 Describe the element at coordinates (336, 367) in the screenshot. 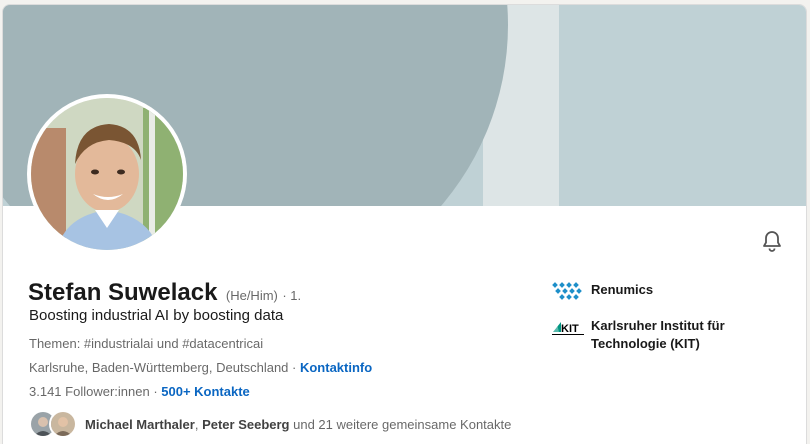

I see `contact-info-link: Kontaktinfo` at that location.